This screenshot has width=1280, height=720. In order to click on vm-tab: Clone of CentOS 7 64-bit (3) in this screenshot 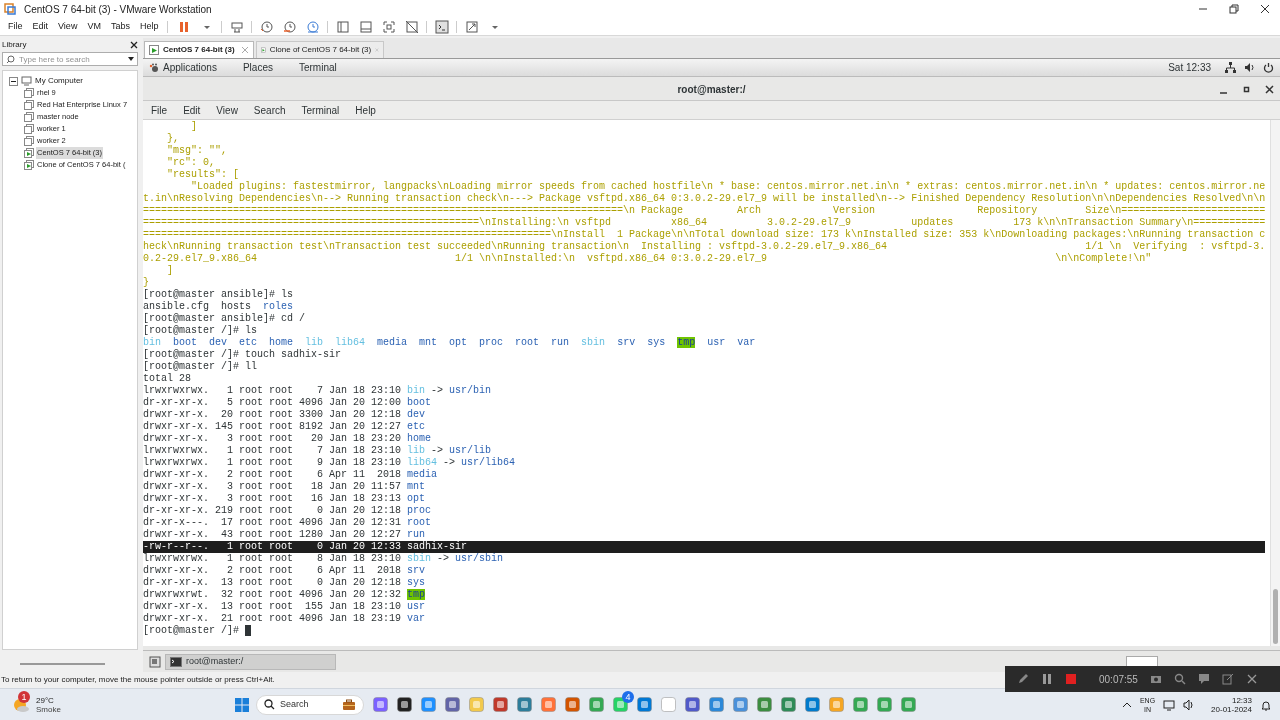, I will do `click(320, 49)`.